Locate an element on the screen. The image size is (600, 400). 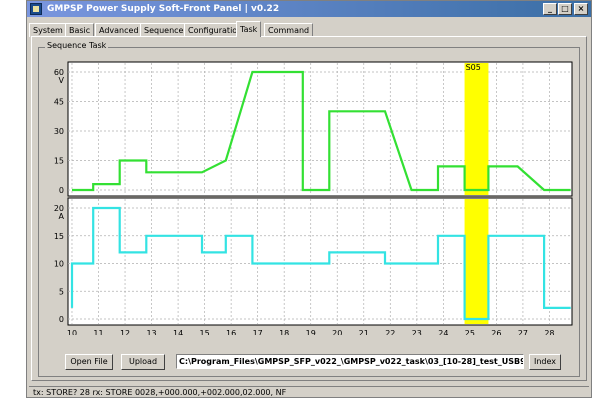
highlight-label: S05 is located at coordinates (473, 67).